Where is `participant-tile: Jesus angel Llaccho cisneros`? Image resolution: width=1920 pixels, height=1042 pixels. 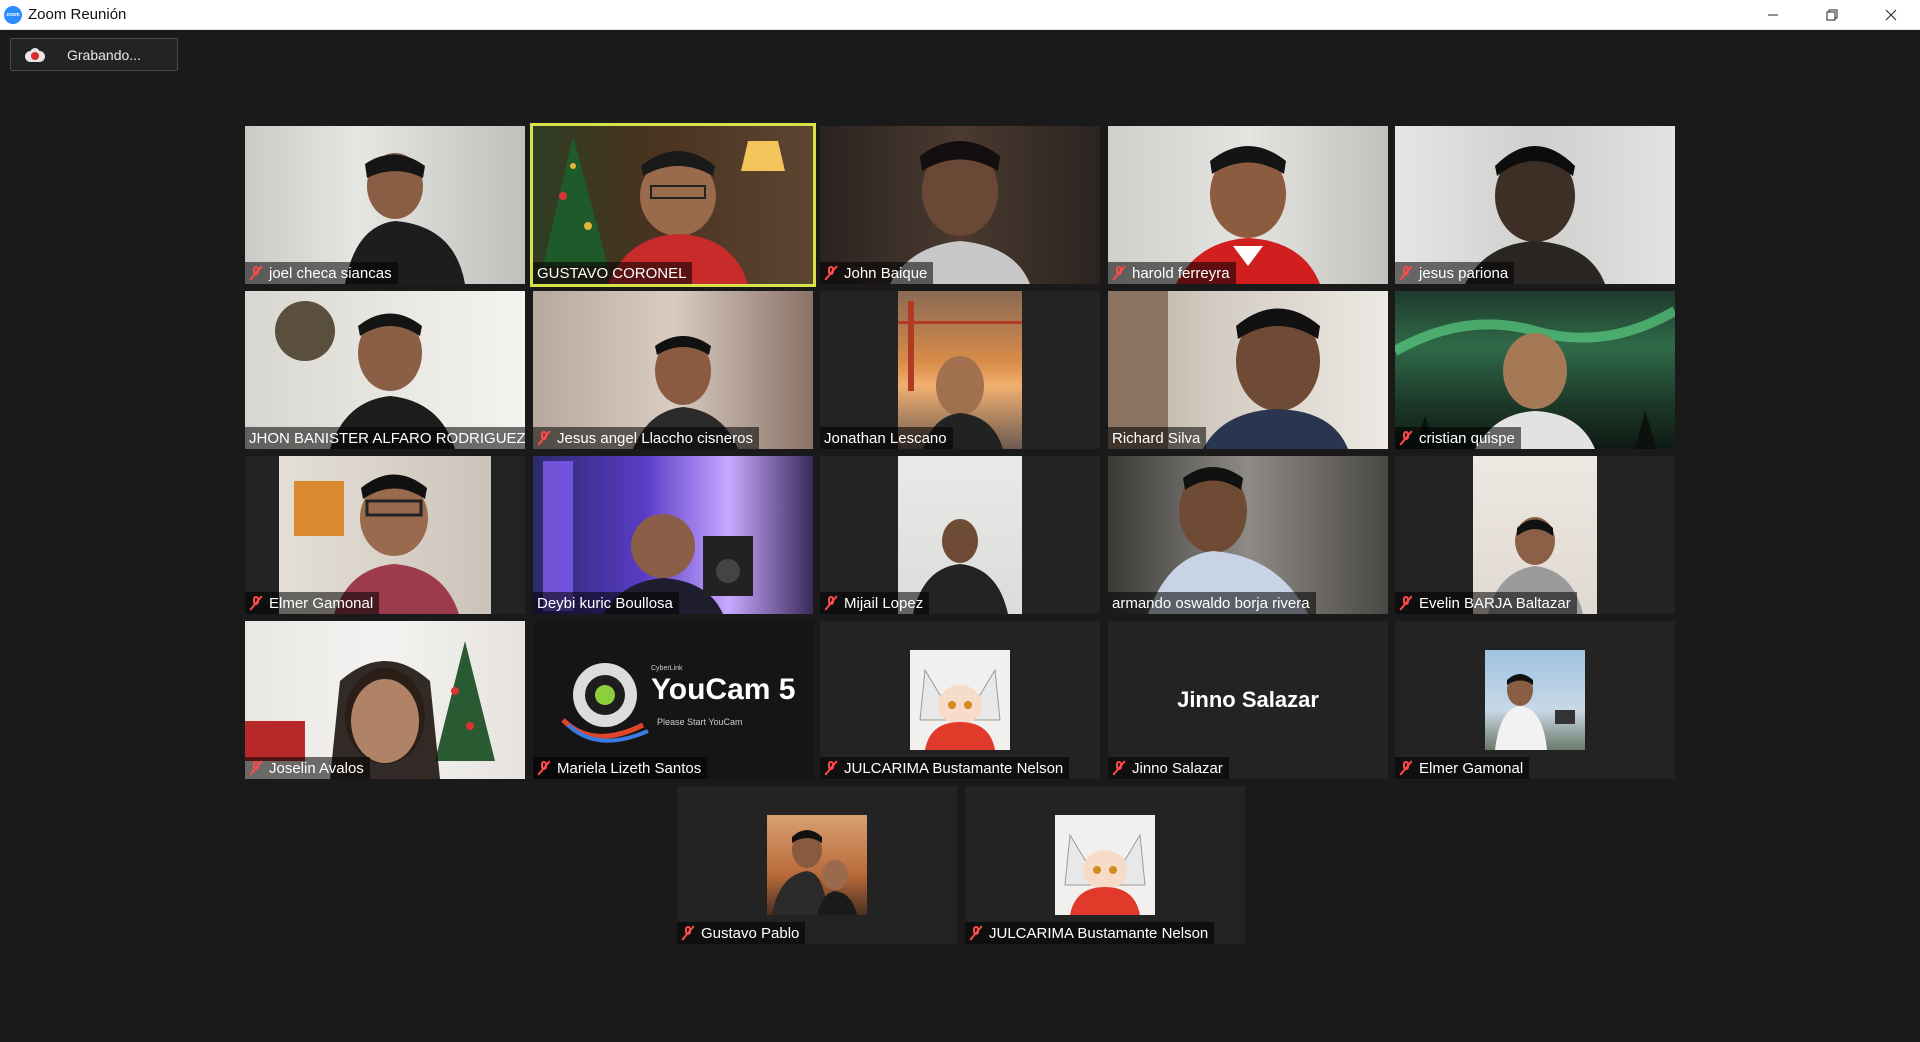 participant-tile: Jesus angel Llaccho cisneros is located at coordinates (673, 370).